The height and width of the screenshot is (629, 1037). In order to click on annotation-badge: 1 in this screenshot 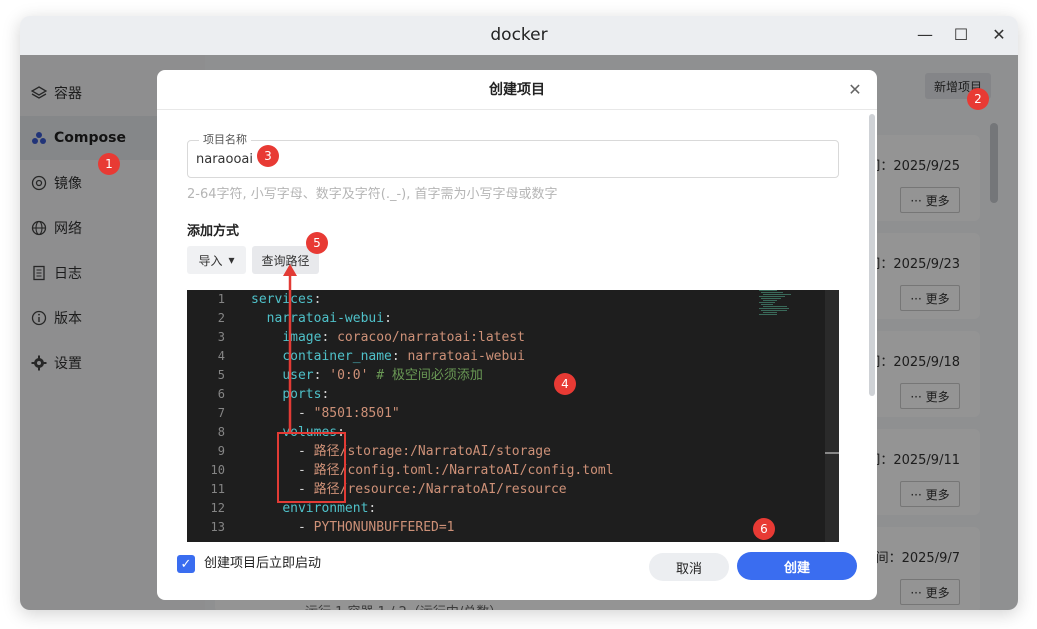, I will do `click(109, 164)`.